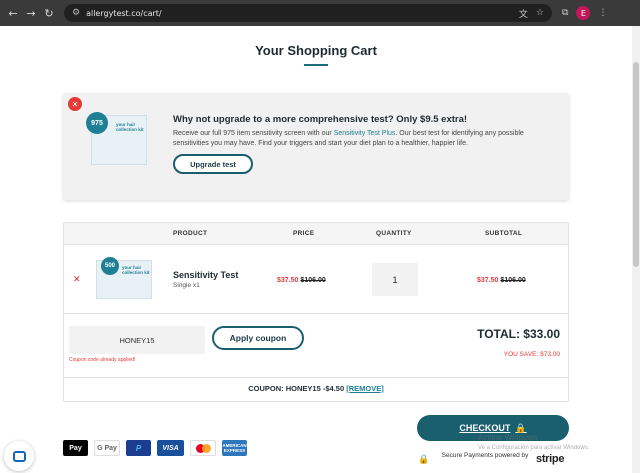  I want to click on reload-icon: ↻, so click(49, 13).